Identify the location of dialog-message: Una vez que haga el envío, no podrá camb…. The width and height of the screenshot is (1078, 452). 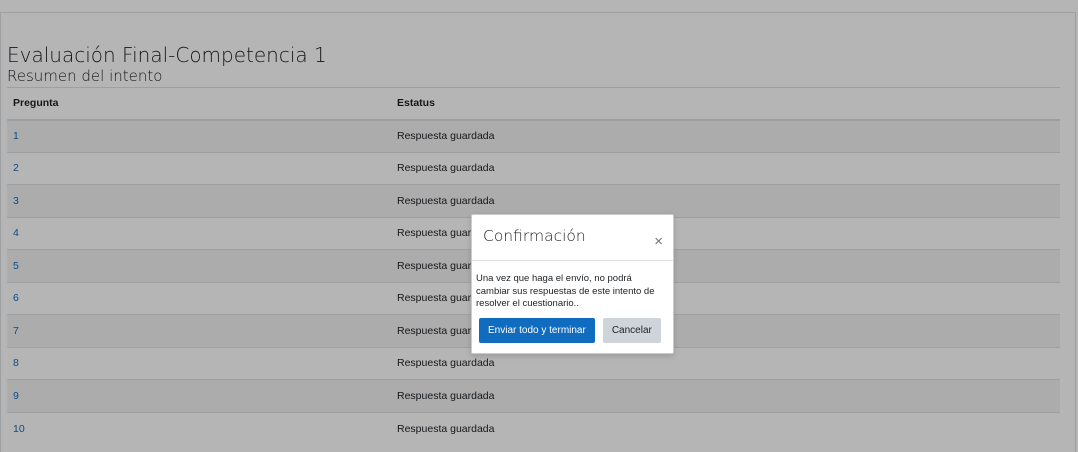
(565, 291).